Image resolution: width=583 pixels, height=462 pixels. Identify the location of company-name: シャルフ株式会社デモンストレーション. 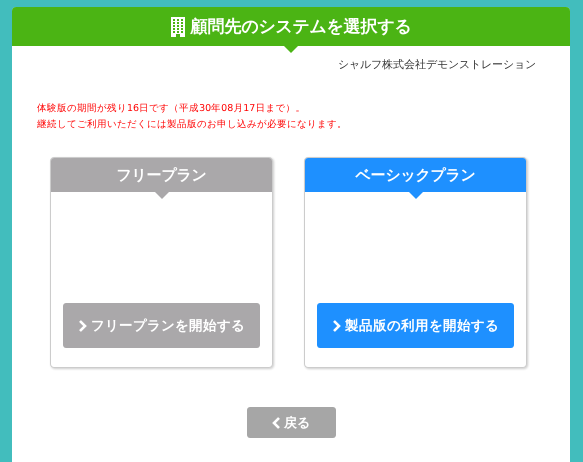
(437, 64).